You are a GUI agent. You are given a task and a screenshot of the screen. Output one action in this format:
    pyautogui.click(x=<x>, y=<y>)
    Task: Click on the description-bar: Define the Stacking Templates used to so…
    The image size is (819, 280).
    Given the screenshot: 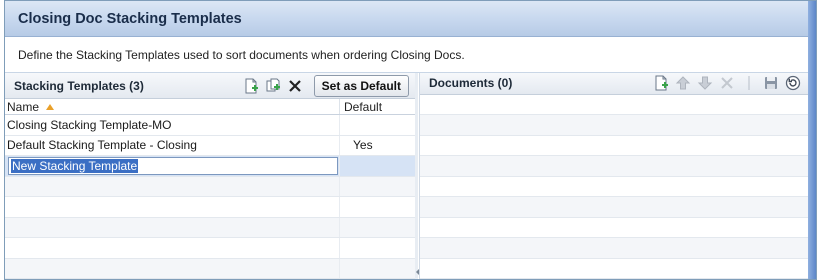 What is the action you would take?
    pyautogui.click(x=410, y=55)
    